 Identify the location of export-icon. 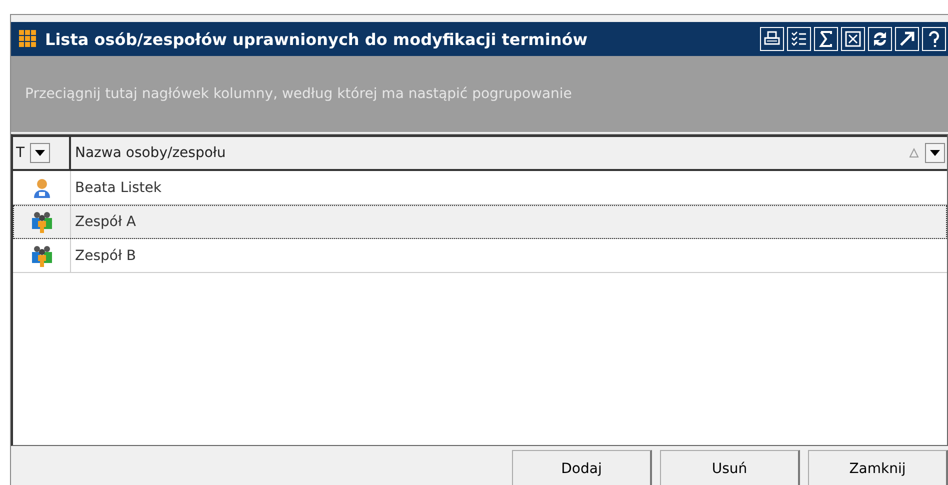
(853, 39).